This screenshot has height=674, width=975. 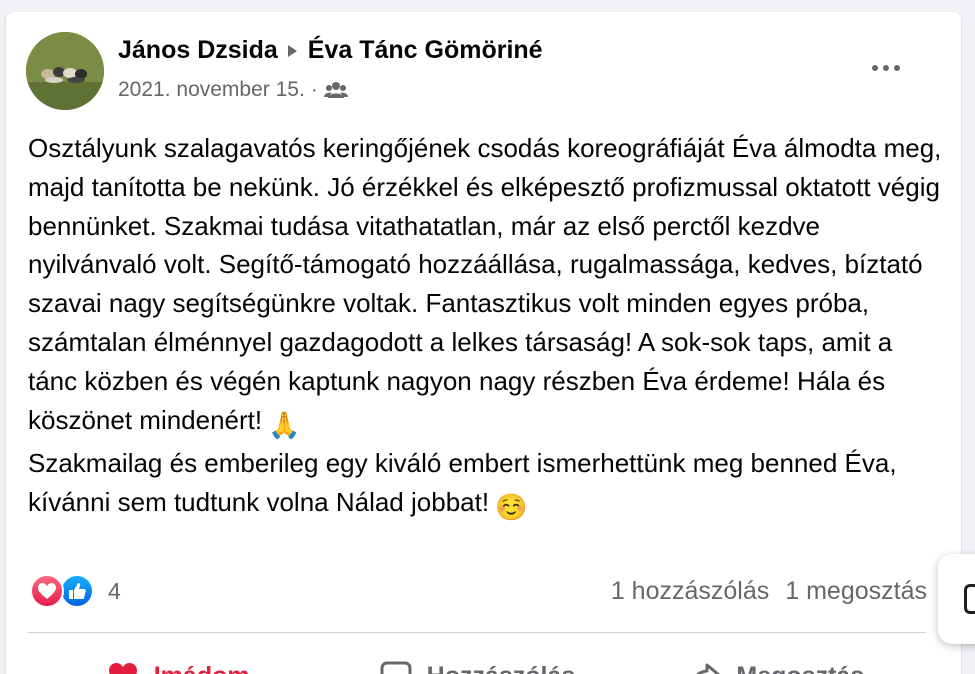 I want to click on share-icon, so click(x=708, y=668).